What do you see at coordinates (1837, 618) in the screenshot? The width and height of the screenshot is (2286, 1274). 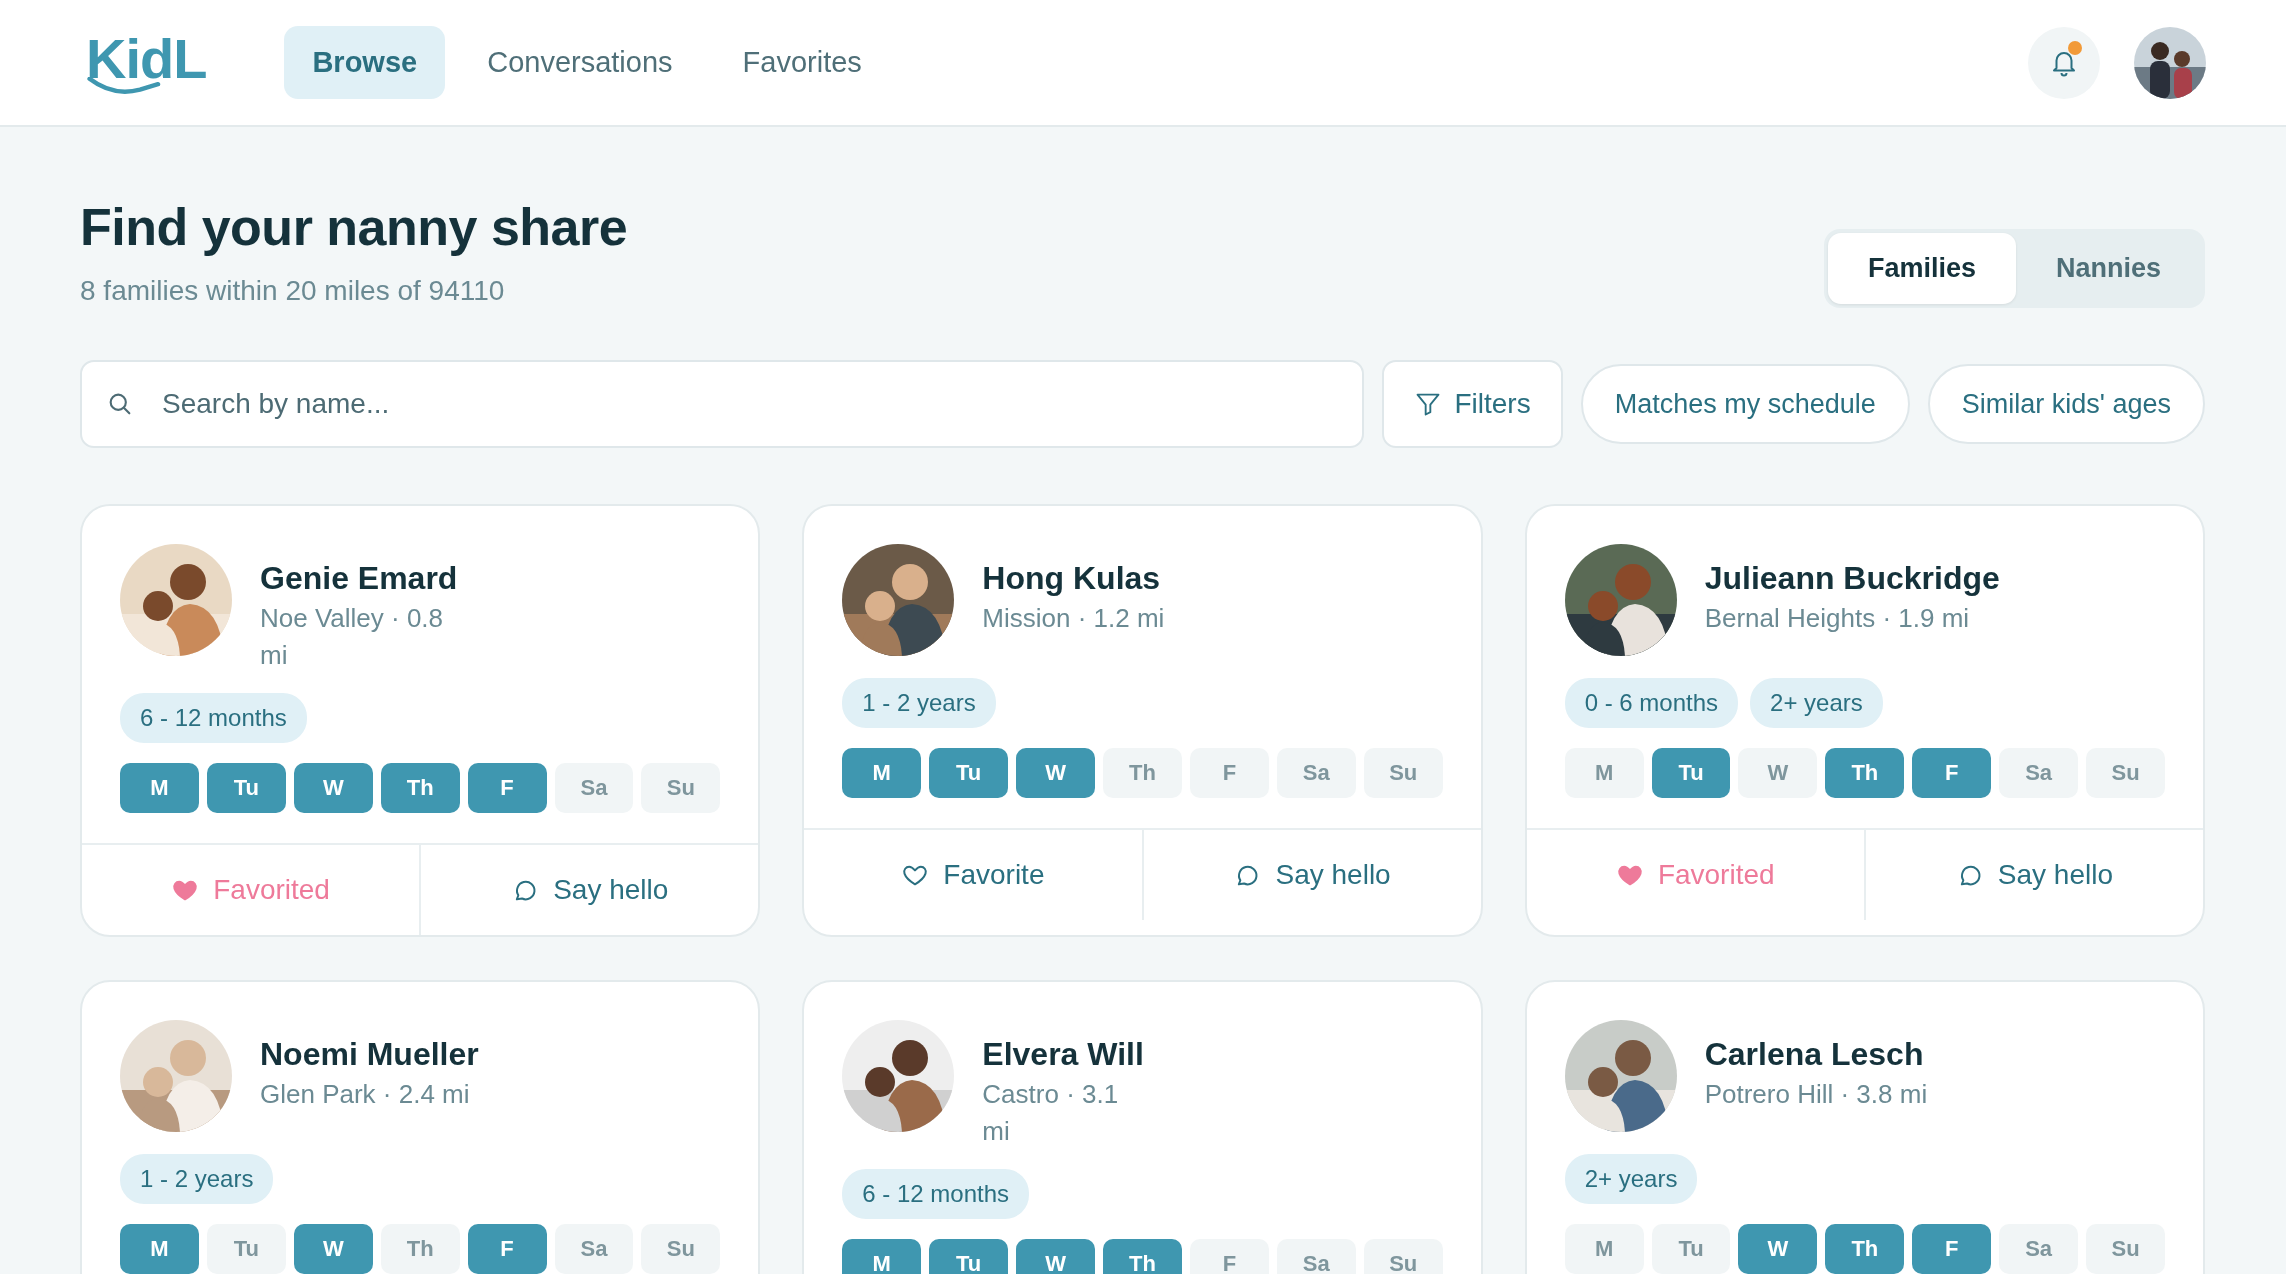 I see `location-text: Bernal Heights · 1.9 mi` at bounding box center [1837, 618].